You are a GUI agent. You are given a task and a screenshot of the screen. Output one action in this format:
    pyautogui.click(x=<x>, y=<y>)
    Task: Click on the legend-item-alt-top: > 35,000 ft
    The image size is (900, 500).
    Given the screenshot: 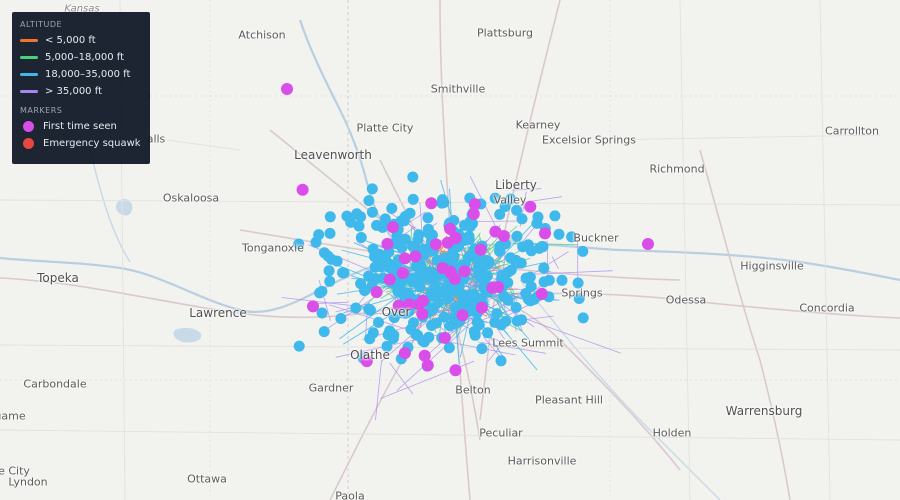 What is the action you would take?
    pyautogui.click(x=81, y=91)
    